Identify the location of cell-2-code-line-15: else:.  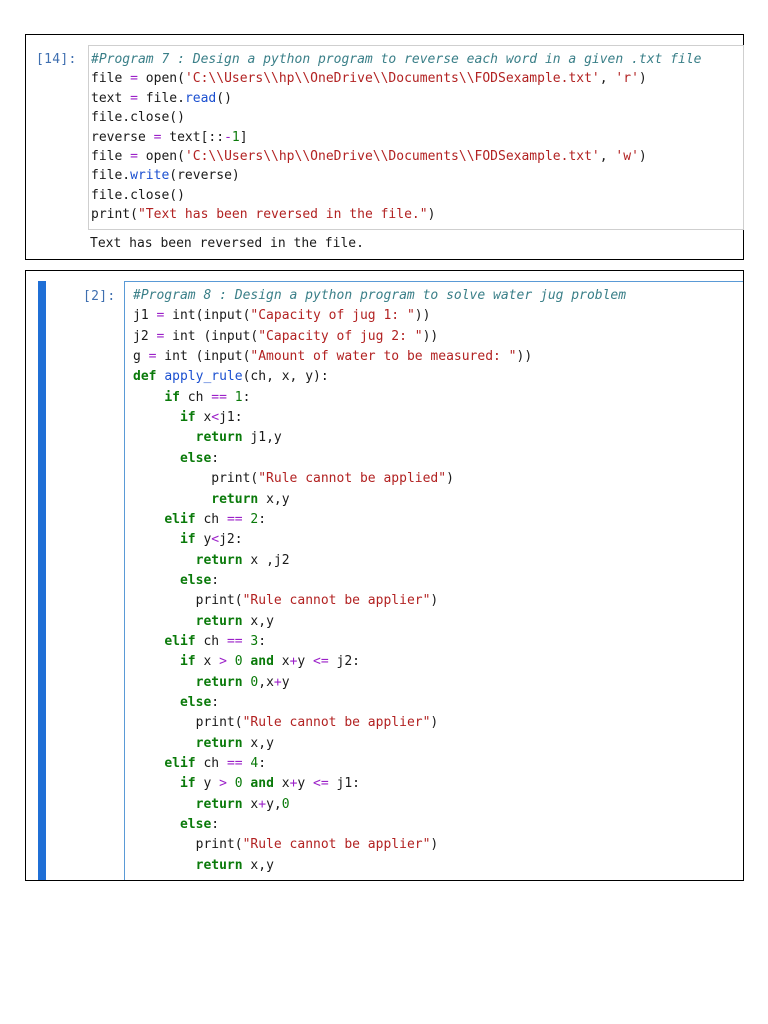
(199, 580).